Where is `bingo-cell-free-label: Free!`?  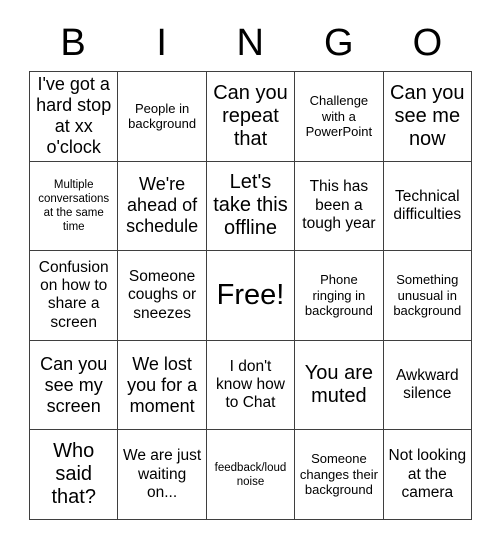 bingo-cell-free-label: Free! is located at coordinates (250, 294).